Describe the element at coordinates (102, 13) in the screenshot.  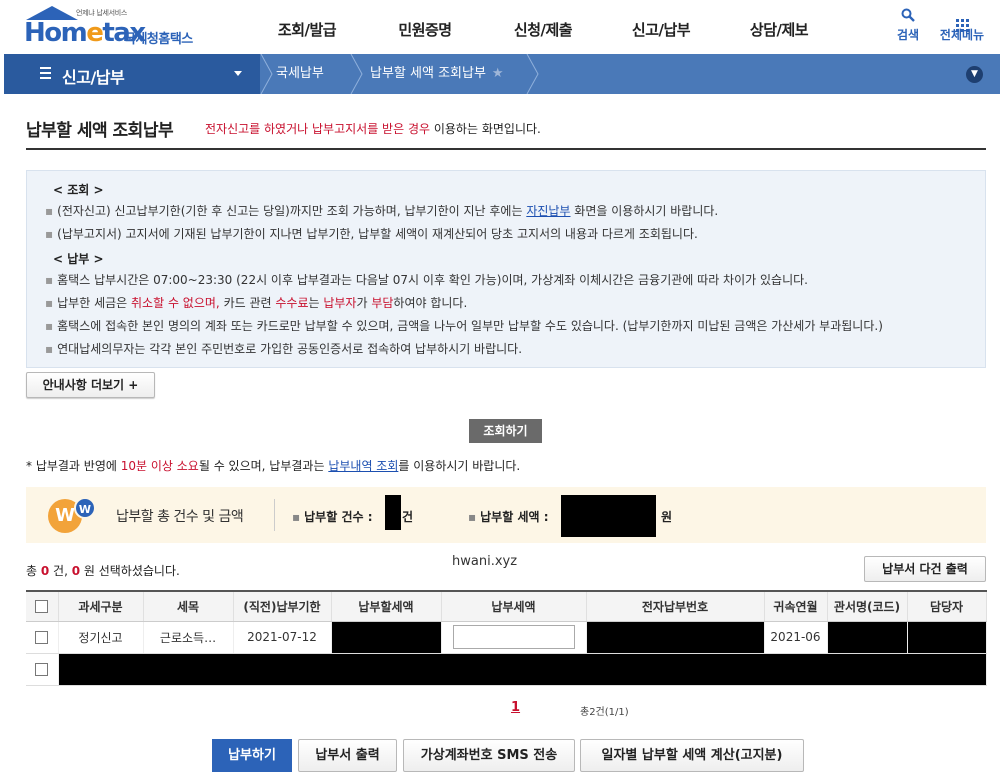
I see `logo-tagline: 언제냐 납세서비스` at that location.